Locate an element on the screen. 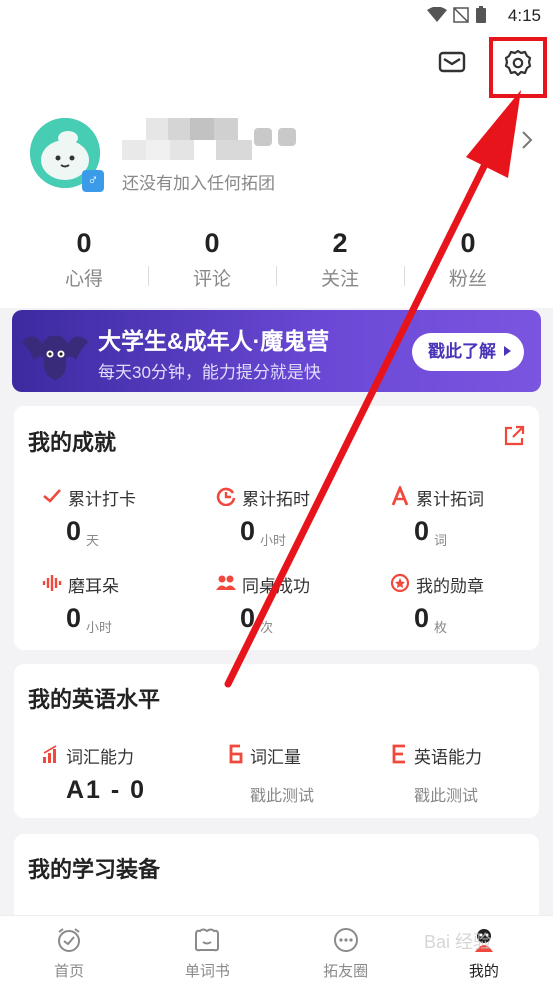 The height and width of the screenshot is (983, 553). tab-label: 拓友圈 is located at coordinates (346, 971).